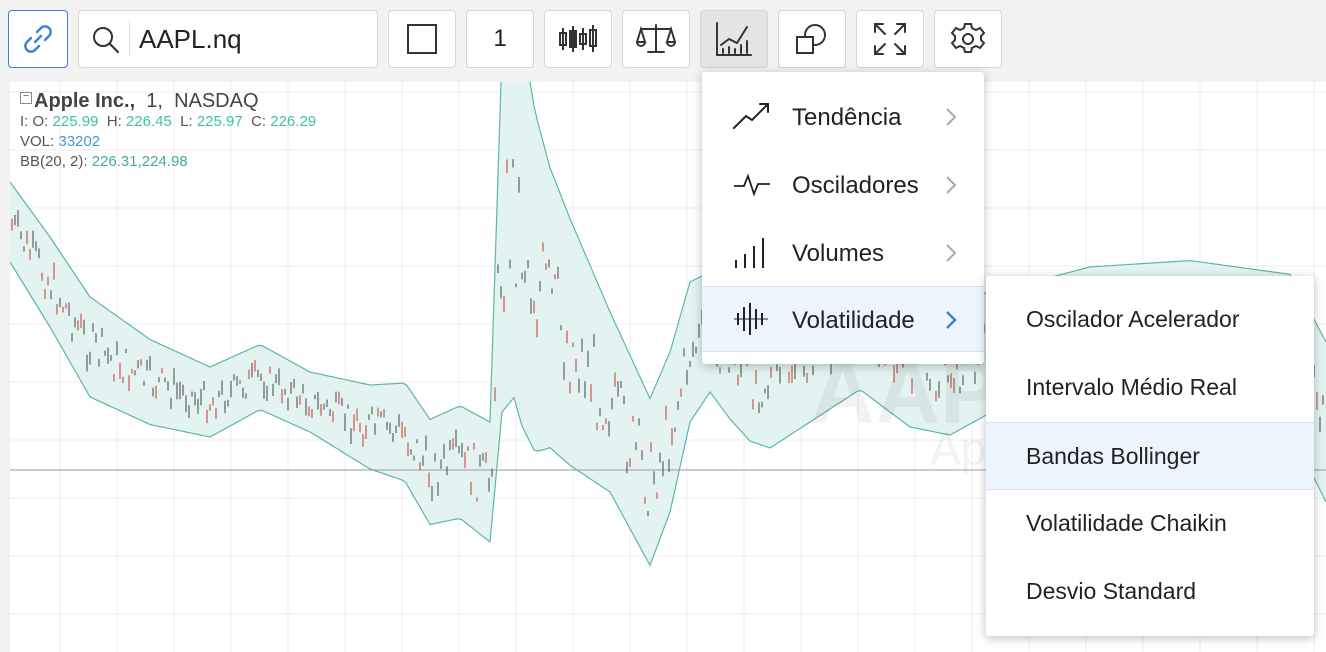 The height and width of the screenshot is (652, 1326). What do you see at coordinates (293, 121) in the screenshot?
I see `close-value: 226.29` at bounding box center [293, 121].